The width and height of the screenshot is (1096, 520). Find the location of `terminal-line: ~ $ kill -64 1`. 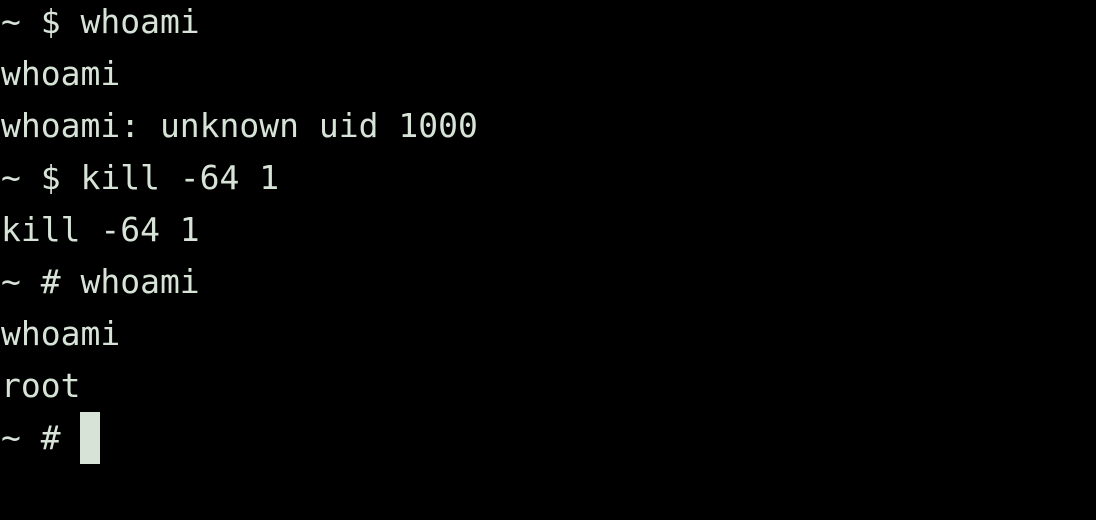

terminal-line: ~ $ kill -64 1 is located at coordinates (140, 177).